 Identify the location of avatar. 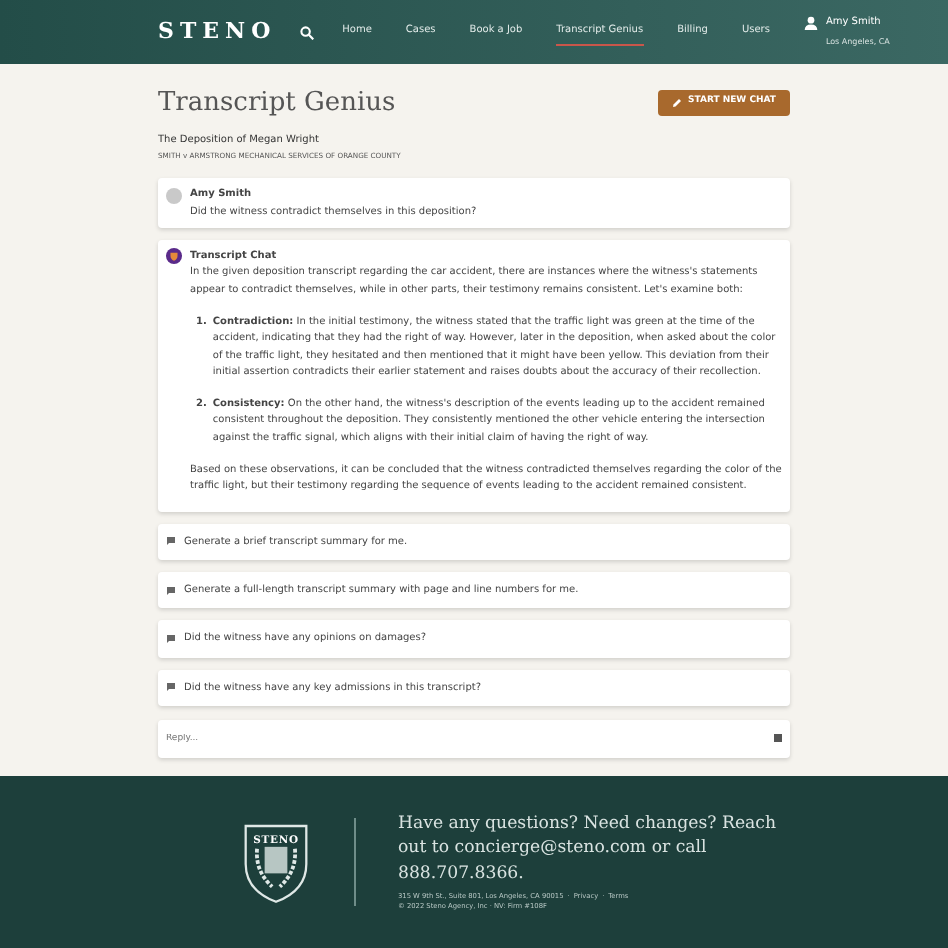
(174, 195).